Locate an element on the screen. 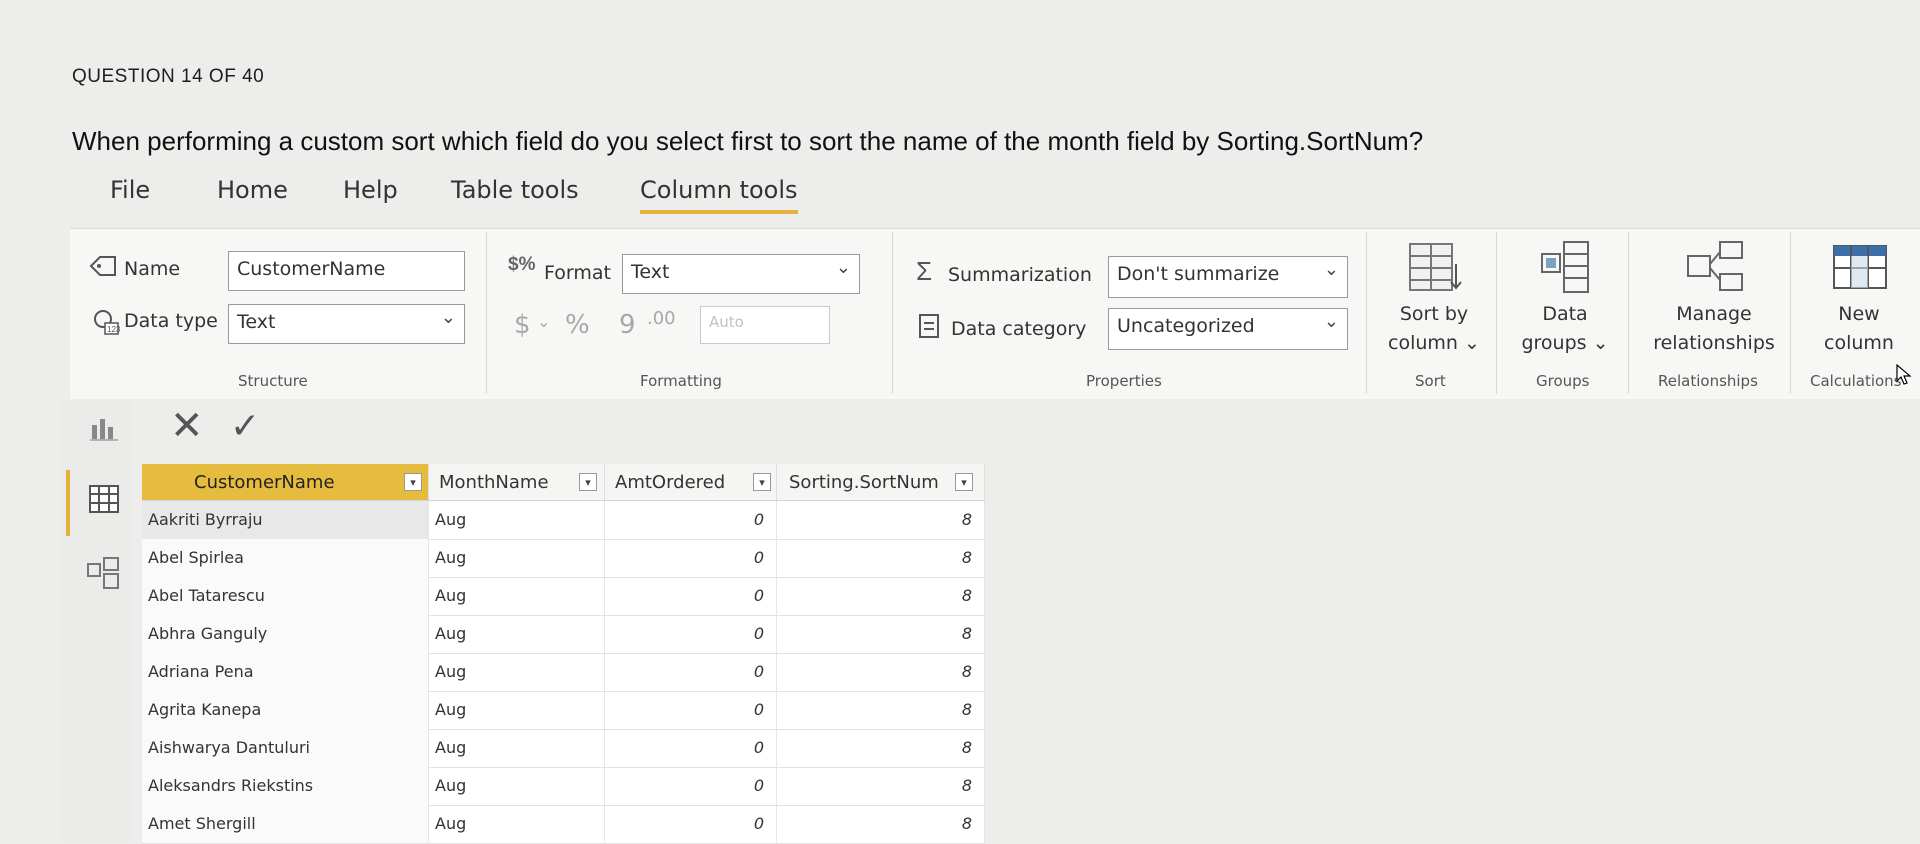 The width and height of the screenshot is (1920, 844). format-select: Text is located at coordinates (741, 274).